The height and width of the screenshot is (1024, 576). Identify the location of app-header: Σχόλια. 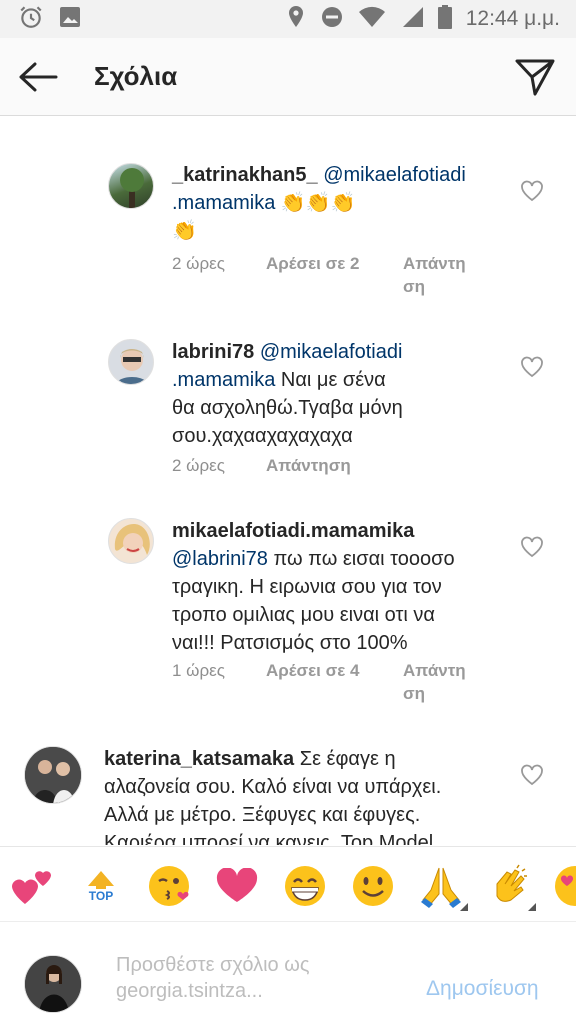
(288, 77).